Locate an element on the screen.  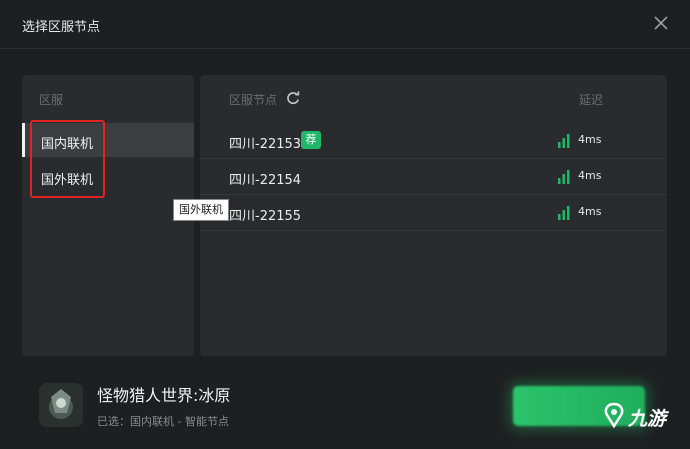
node-row: 四川-22153 荐 4ms is located at coordinates (433, 141).